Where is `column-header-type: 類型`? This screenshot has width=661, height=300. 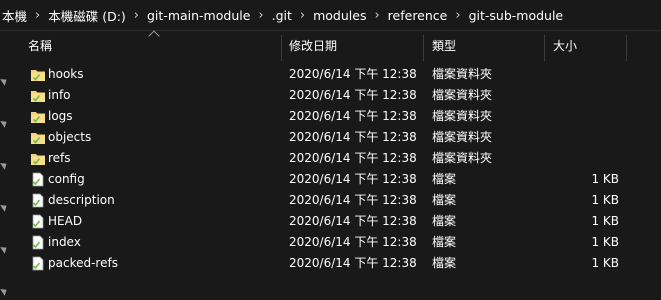 column-header-type: 類型 is located at coordinates (444, 46).